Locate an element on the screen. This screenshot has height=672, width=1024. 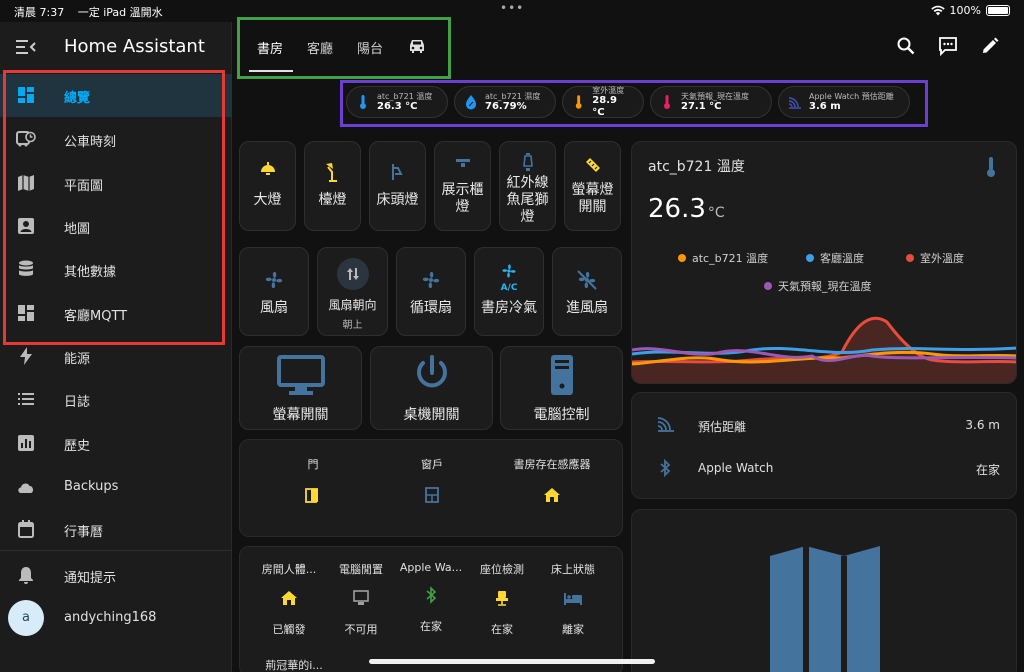
list-icon is located at coordinates (26, 399).